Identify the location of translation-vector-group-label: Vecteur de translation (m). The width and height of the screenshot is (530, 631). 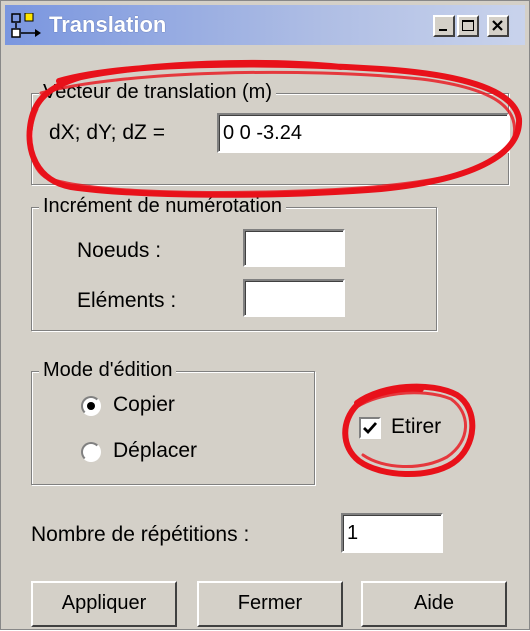
(157, 92).